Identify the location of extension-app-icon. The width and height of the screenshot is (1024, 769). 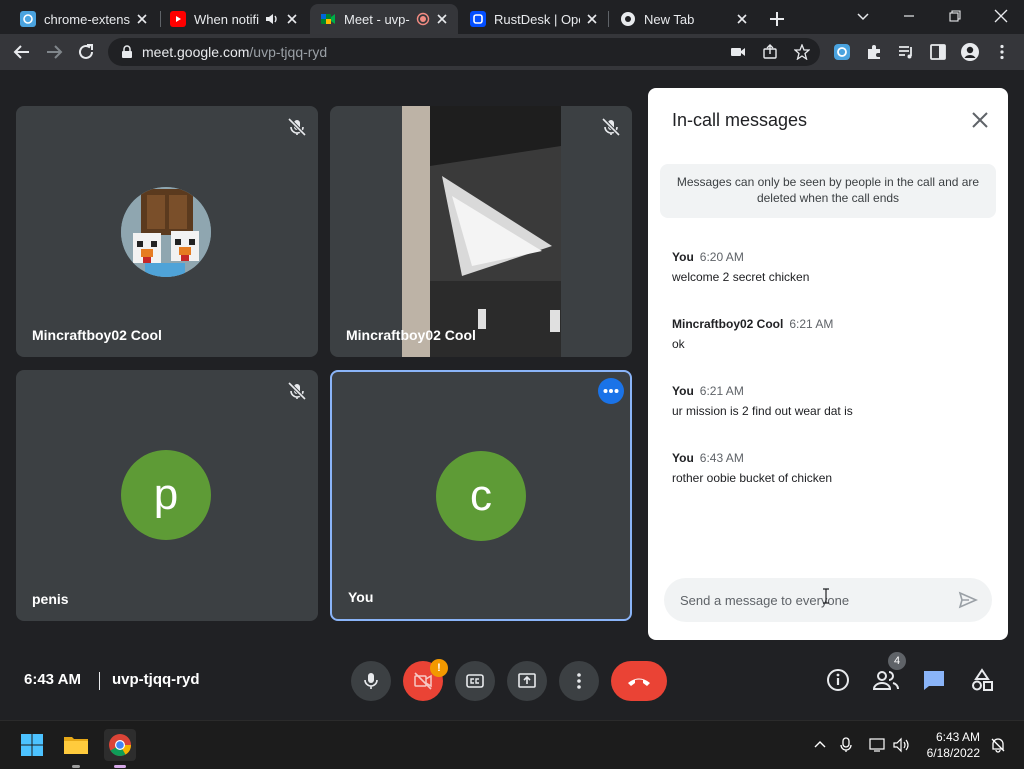
(842, 52).